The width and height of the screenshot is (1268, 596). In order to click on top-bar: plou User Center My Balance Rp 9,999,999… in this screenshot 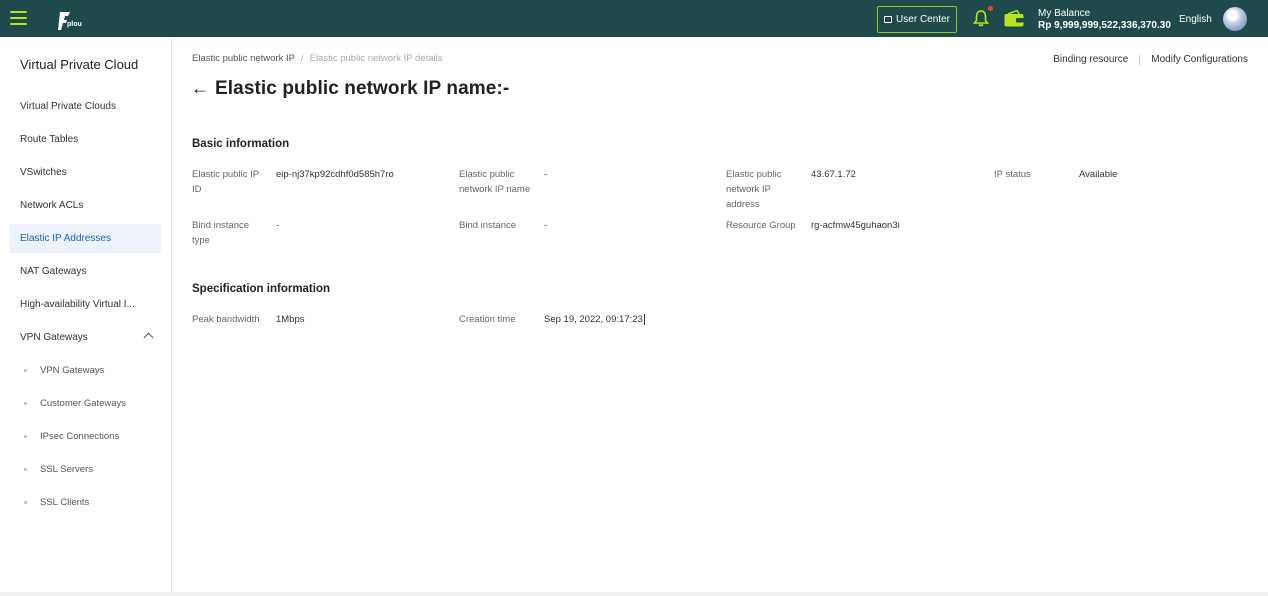, I will do `click(634, 18)`.